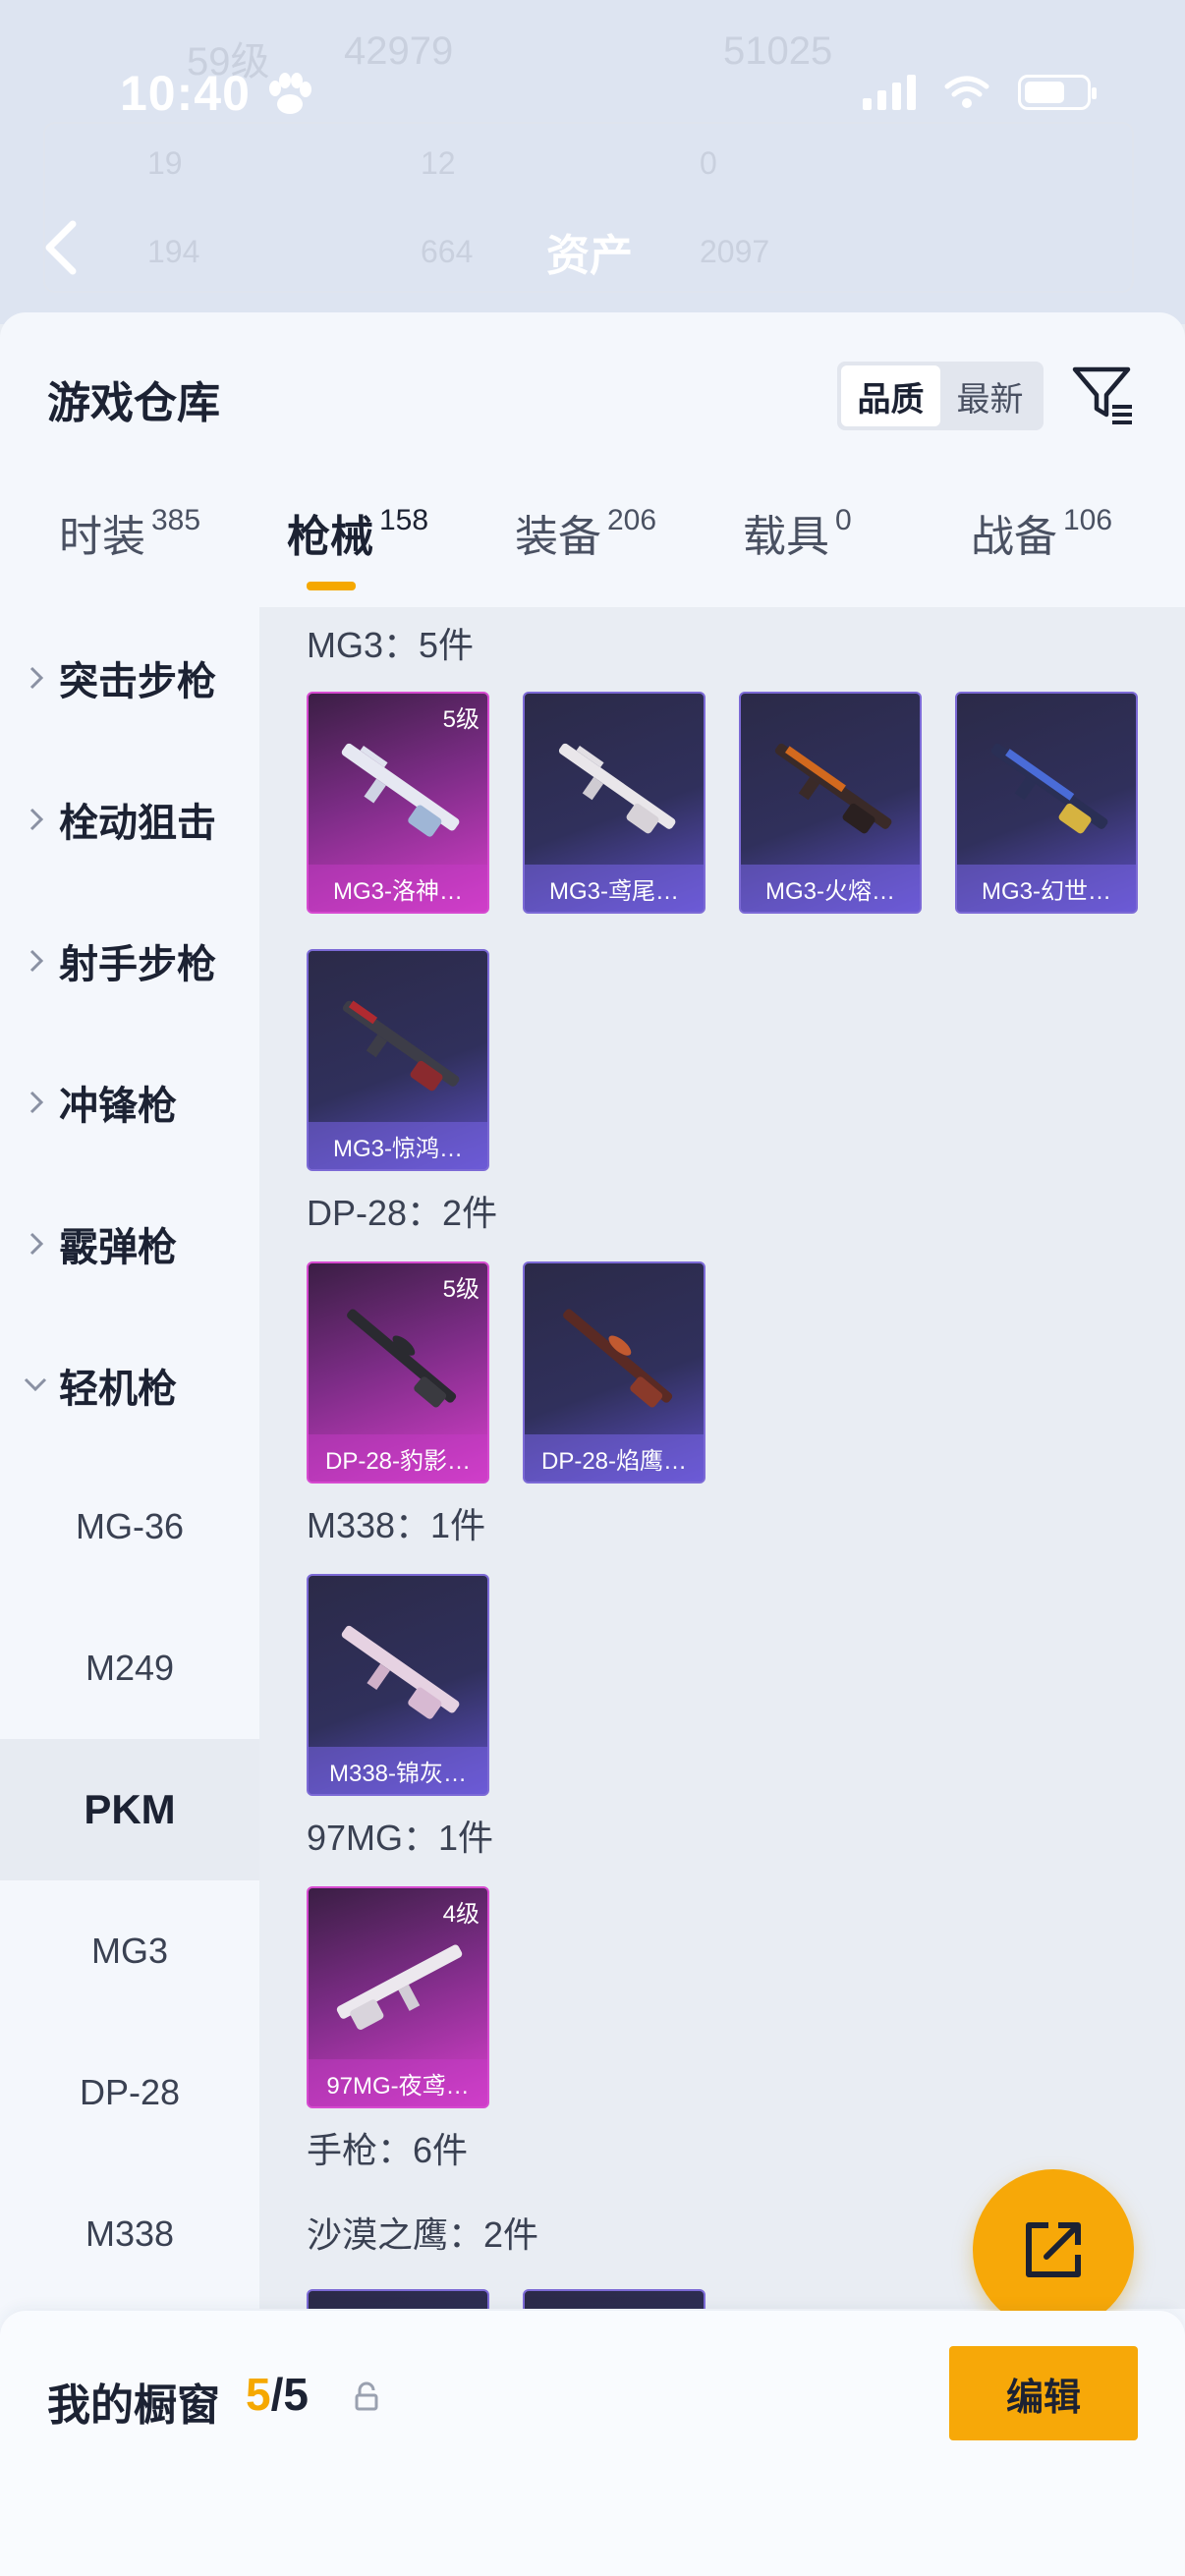 The image size is (1185, 2576). What do you see at coordinates (134, 403) in the screenshot?
I see `warehouse-title: 游戏仓库` at bounding box center [134, 403].